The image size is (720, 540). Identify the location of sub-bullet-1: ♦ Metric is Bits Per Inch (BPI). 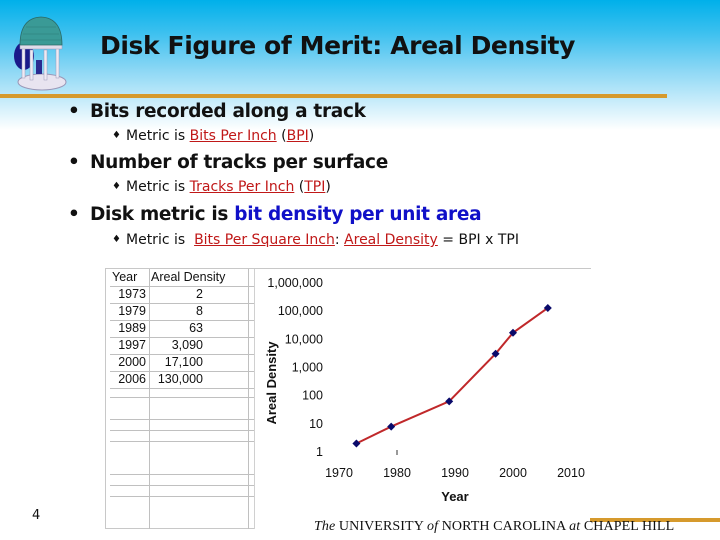
(213, 136).